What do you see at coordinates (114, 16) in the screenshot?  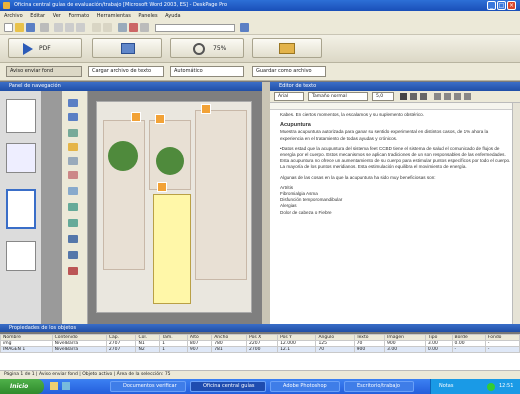 I see `menu-tools: Herramientas` at bounding box center [114, 16].